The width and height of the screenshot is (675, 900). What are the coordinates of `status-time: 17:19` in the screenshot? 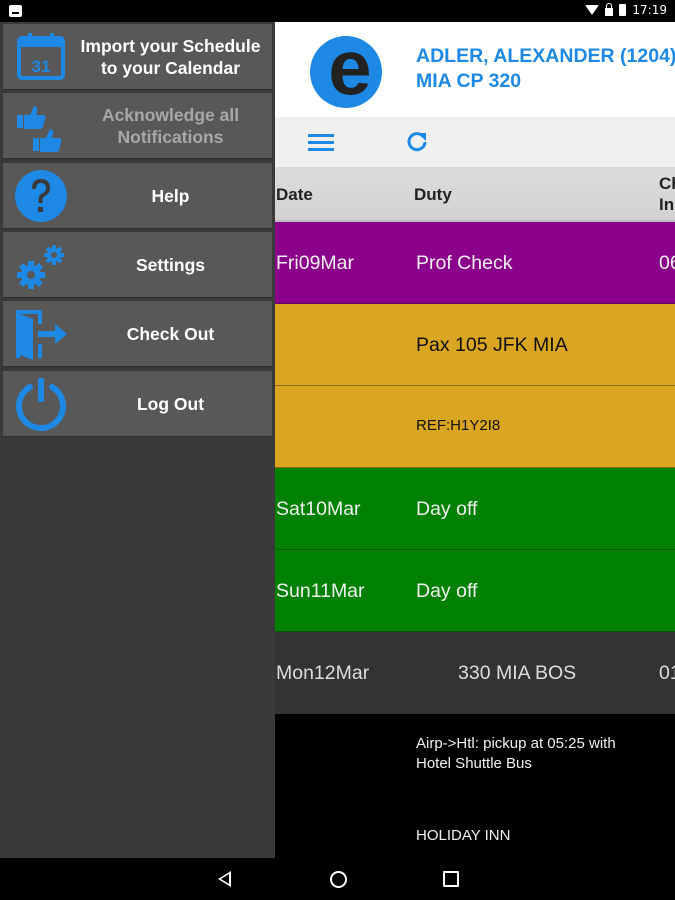 It's located at (649, 10).